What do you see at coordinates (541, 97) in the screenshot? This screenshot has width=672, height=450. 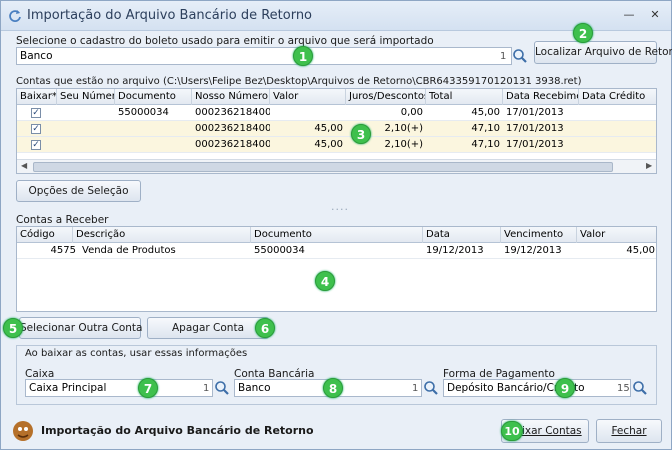 I see `col-data-recebimento: Data Recebimento` at bounding box center [541, 97].